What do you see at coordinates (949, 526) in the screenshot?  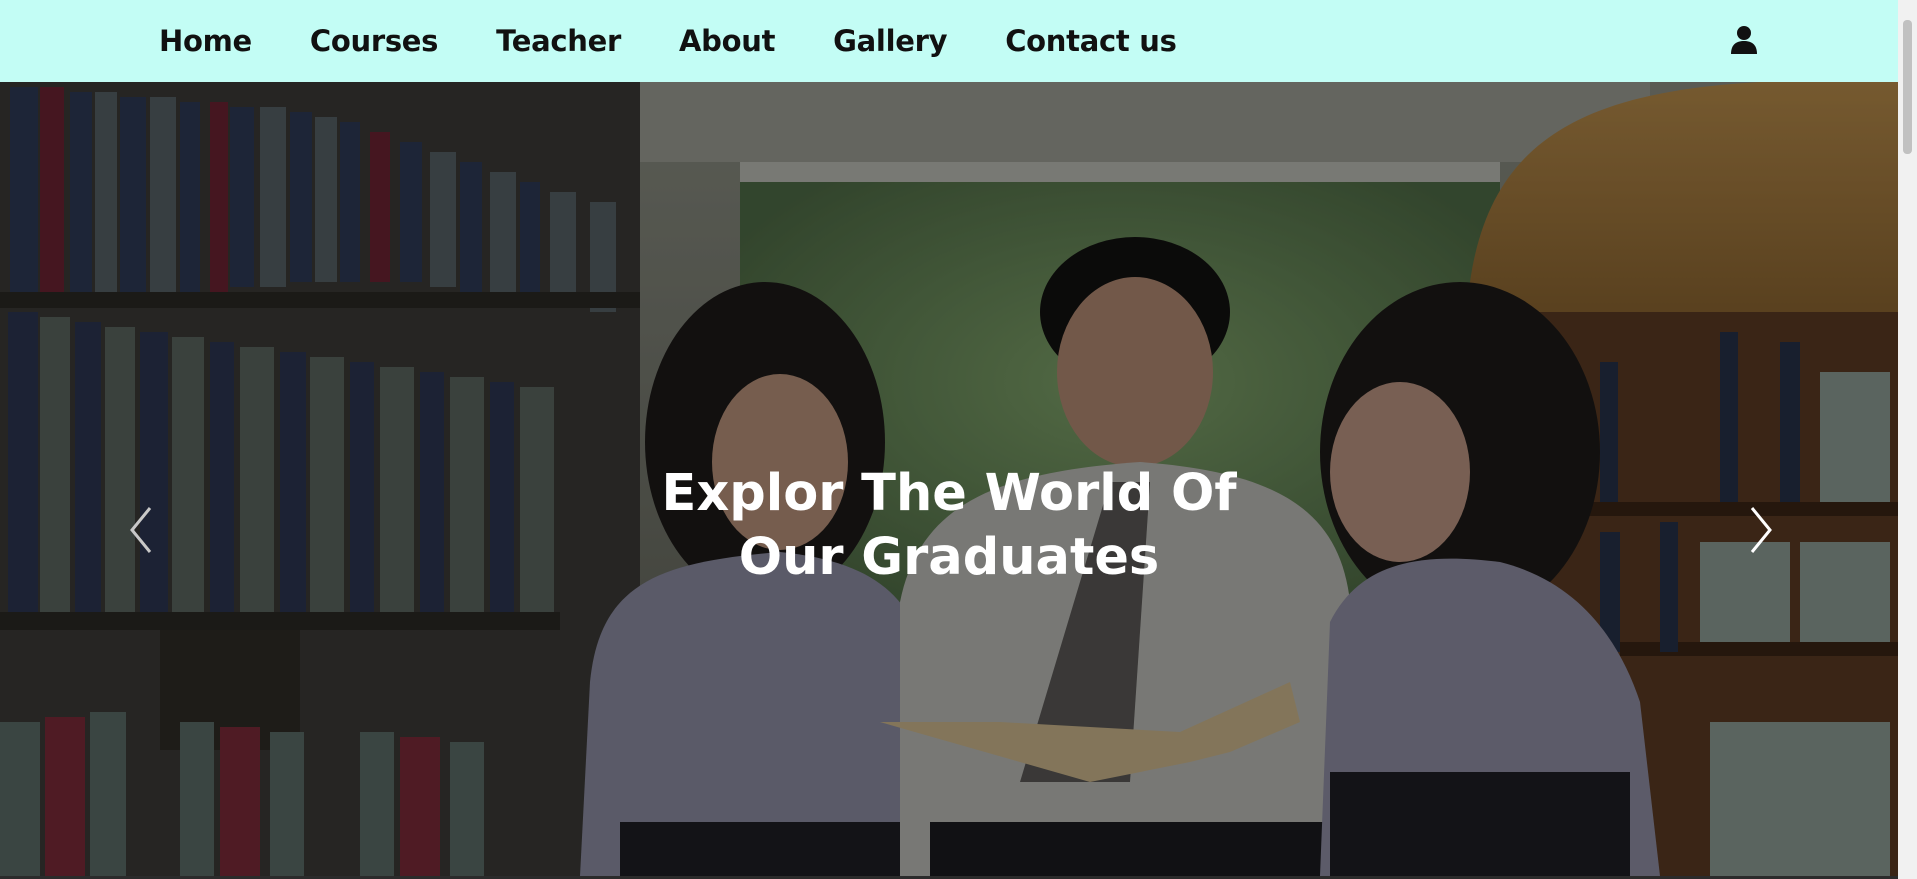 I see `hero-title: Explor The World Of Our Graduates` at bounding box center [949, 526].